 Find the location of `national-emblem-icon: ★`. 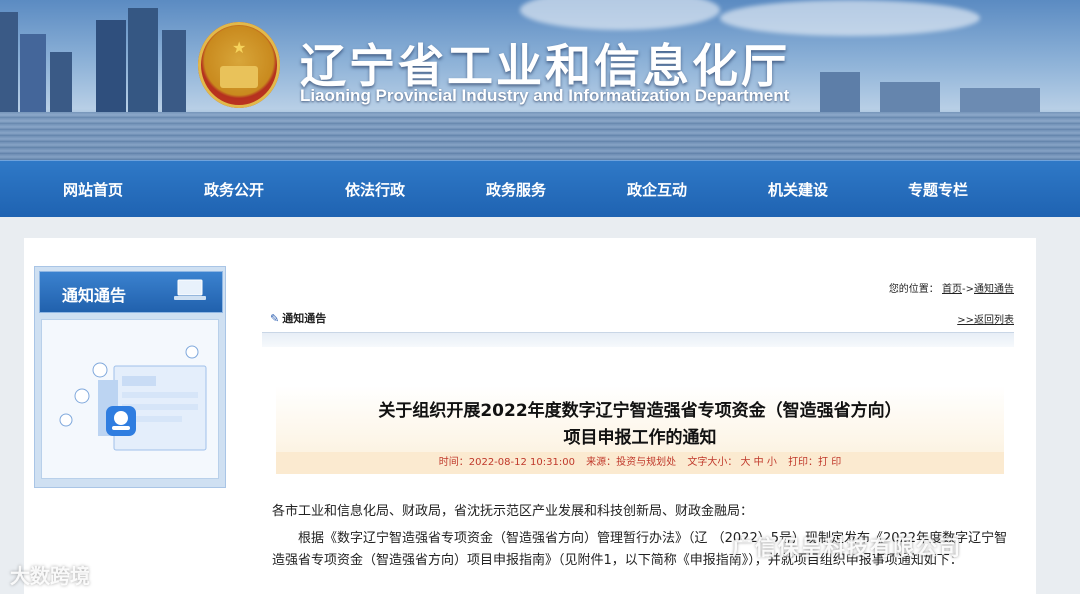

national-emblem-icon: ★ is located at coordinates (239, 65).